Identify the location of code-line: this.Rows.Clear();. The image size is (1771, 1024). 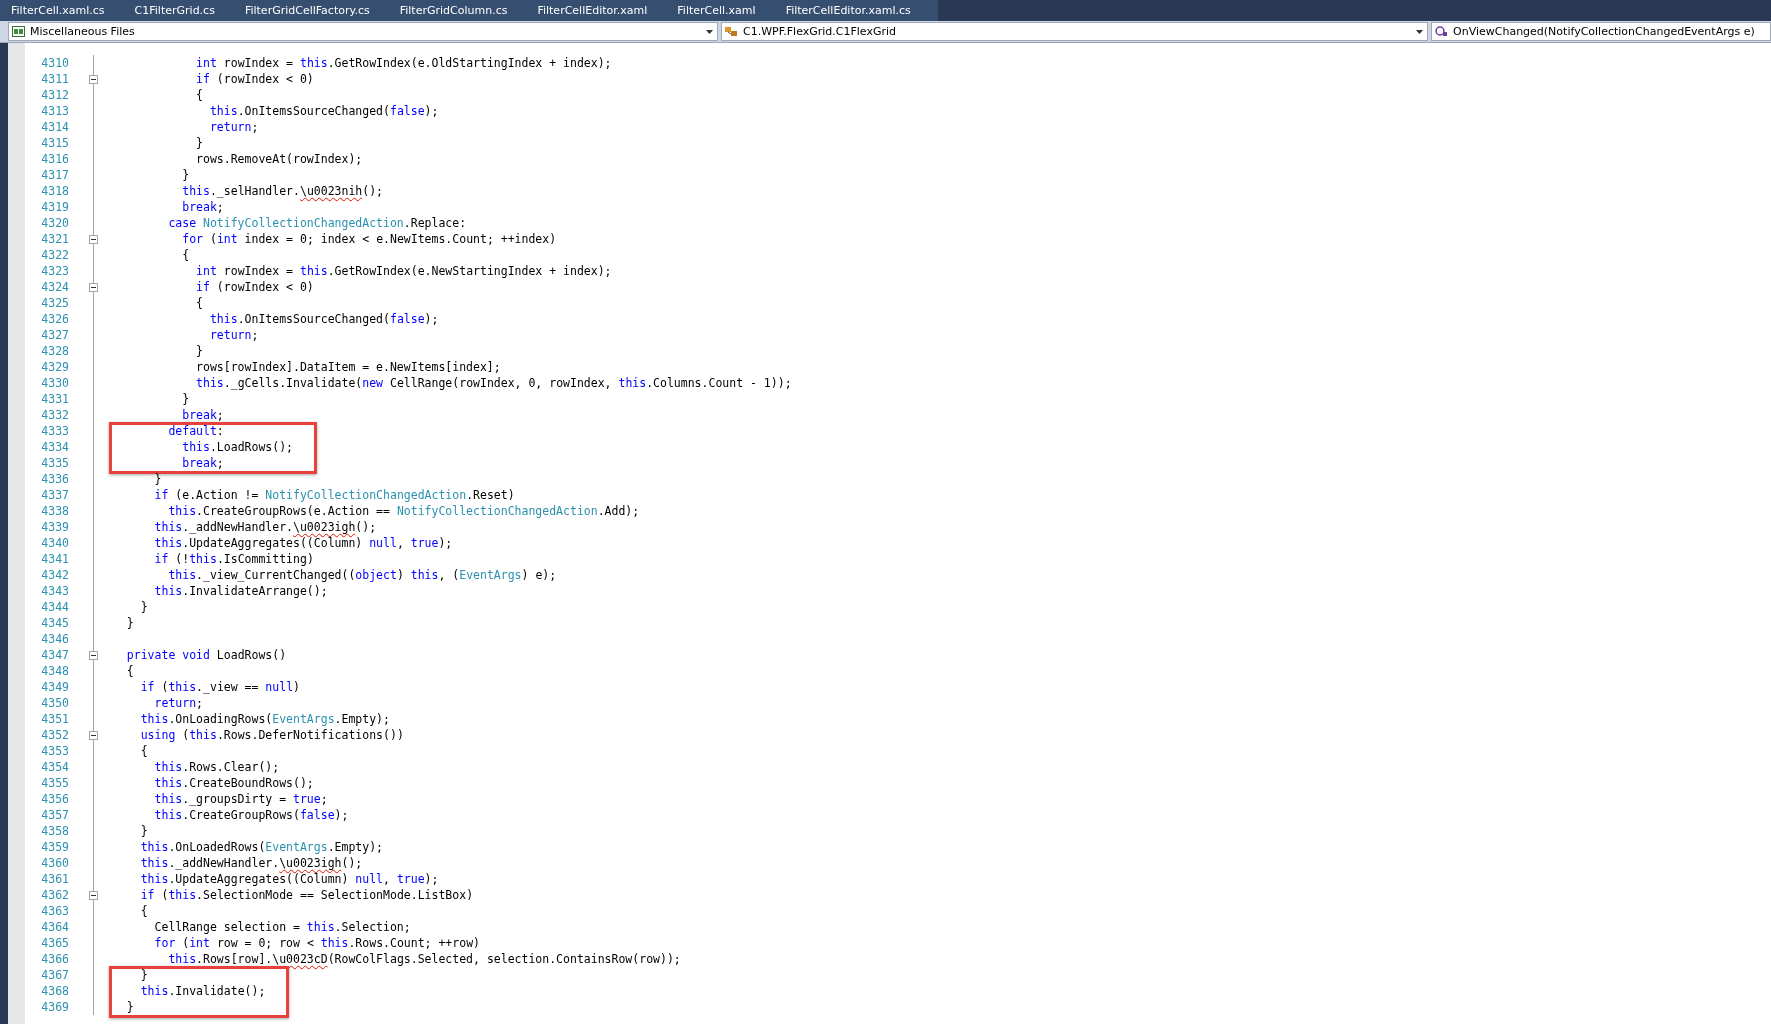
(217, 767).